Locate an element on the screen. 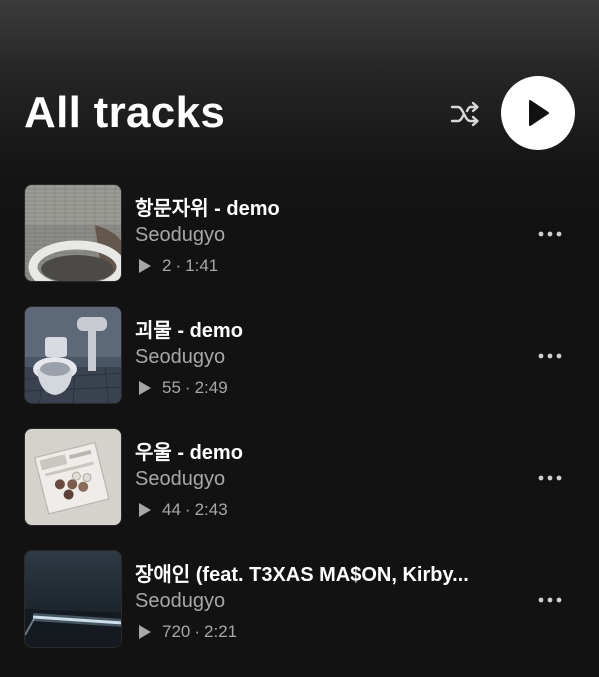  track-meta: 44 · 2:43 is located at coordinates (183, 510).